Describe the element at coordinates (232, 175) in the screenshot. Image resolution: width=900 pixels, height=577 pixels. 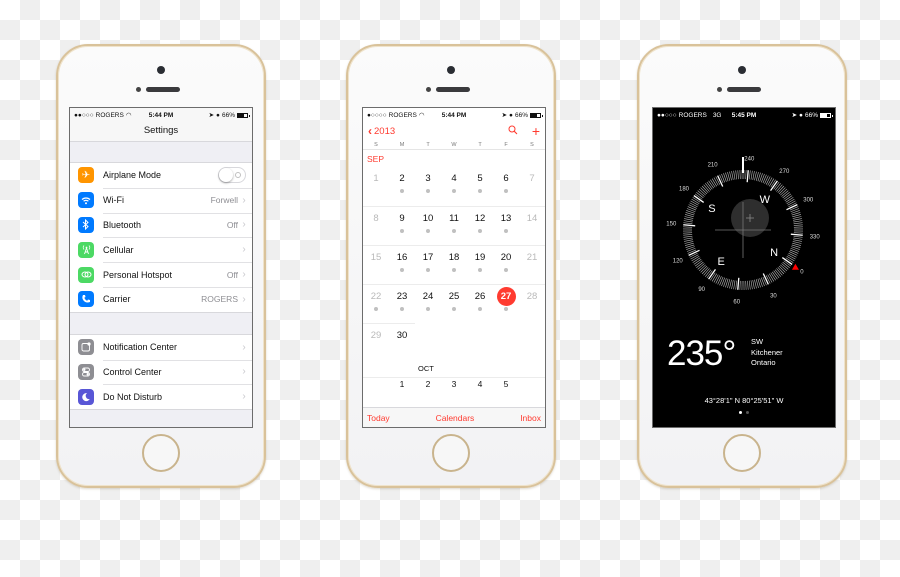
I see `airplane-mode-toggle` at that location.